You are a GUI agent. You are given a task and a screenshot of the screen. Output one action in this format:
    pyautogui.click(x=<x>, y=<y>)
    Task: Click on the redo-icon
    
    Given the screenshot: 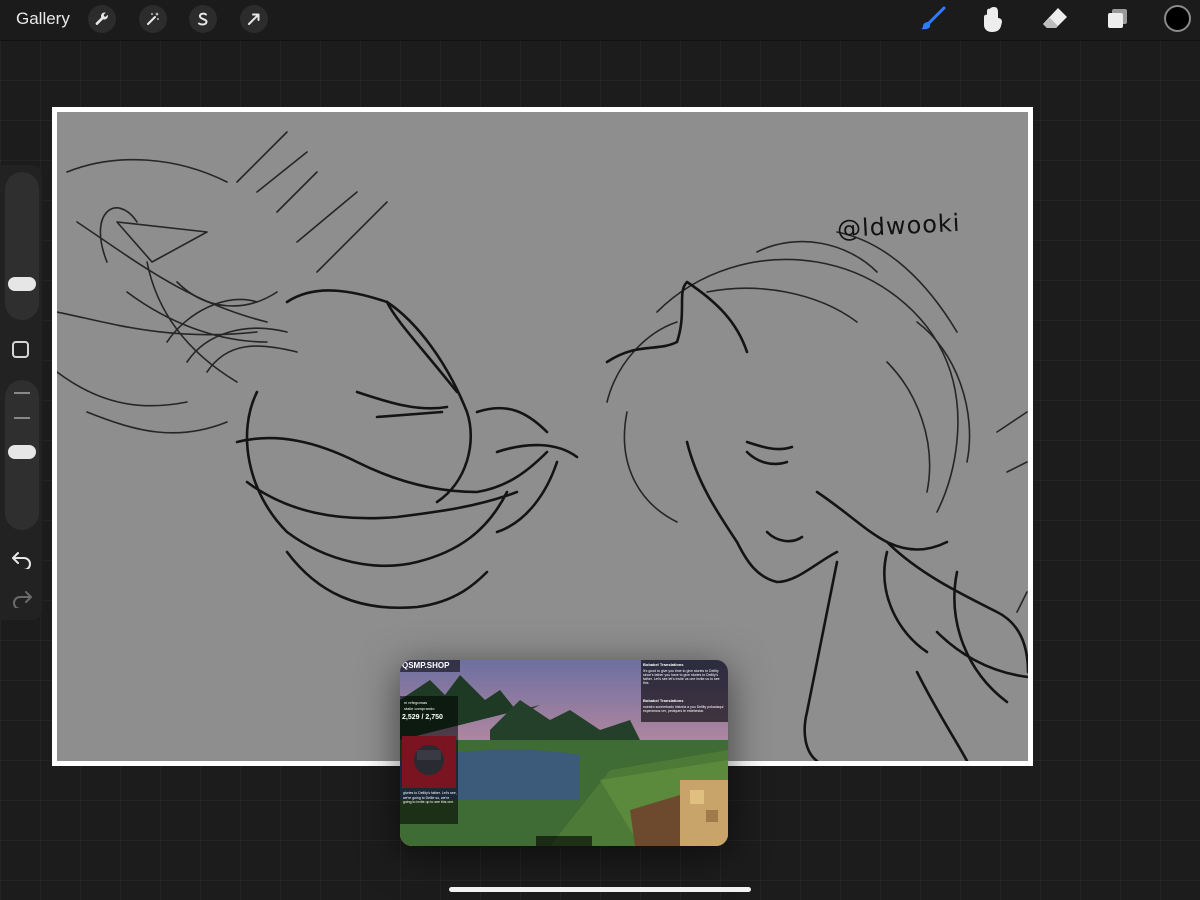 What is the action you would take?
    pyautogui.click(x=22, y=600)
    